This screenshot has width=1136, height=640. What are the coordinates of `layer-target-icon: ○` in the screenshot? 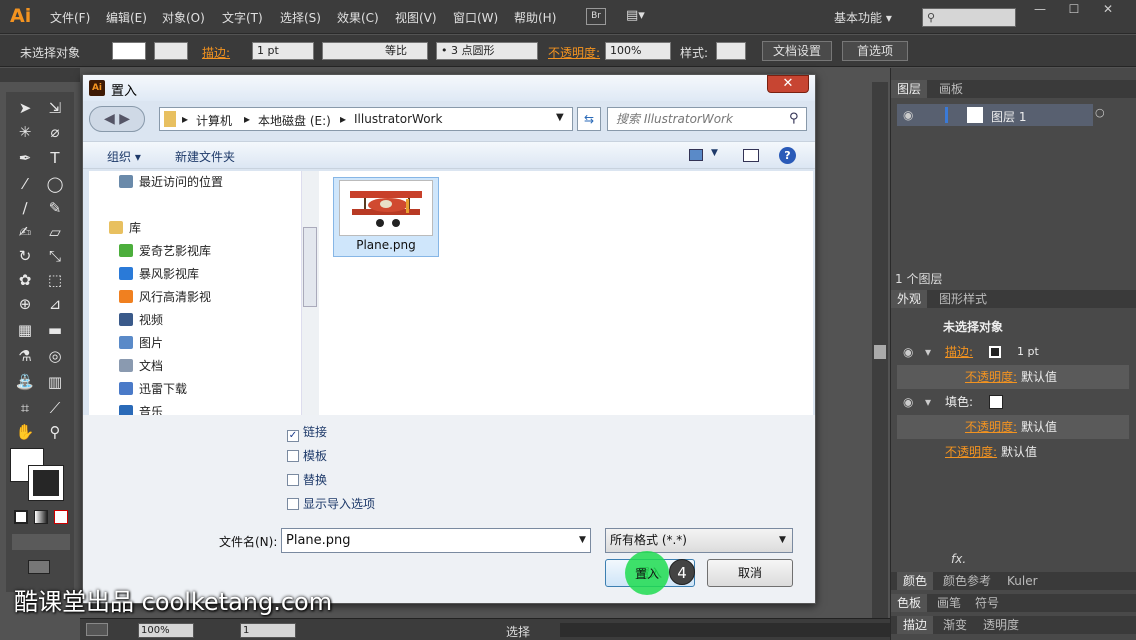 It's located at (1100, 112).